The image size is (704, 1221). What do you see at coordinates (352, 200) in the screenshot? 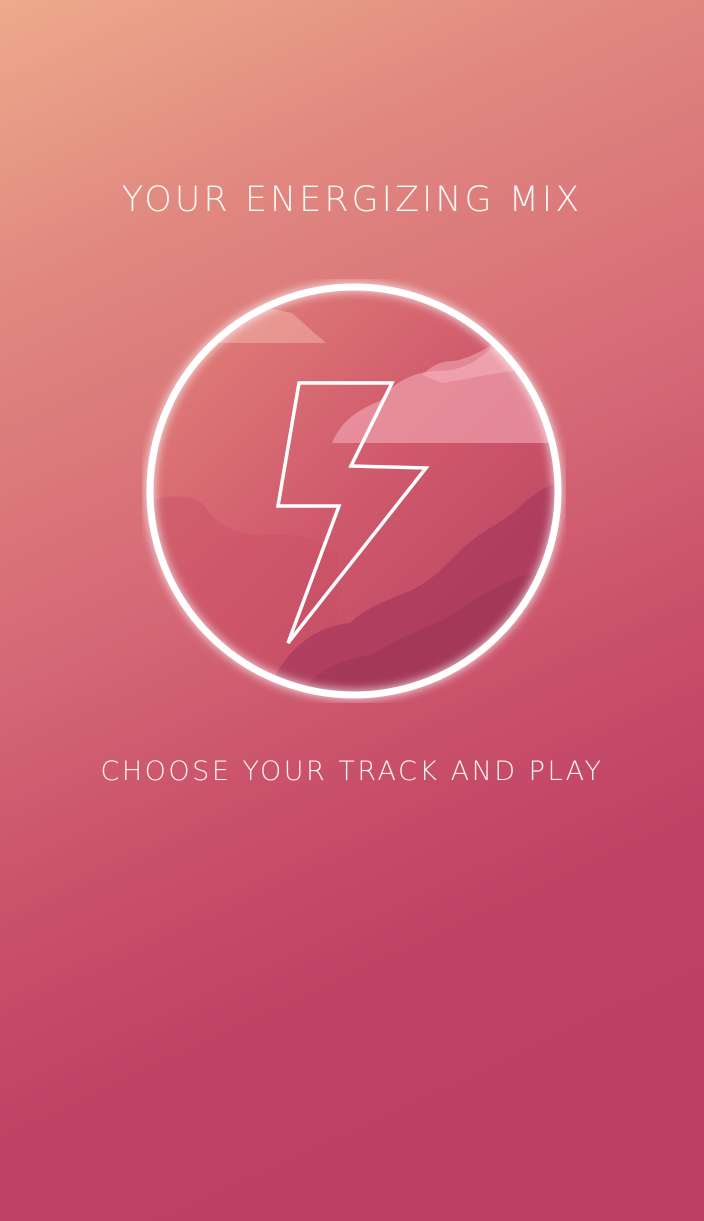
I see `page-title: YOUR ENERGIZING MIX` at bounding box center [352, 200].